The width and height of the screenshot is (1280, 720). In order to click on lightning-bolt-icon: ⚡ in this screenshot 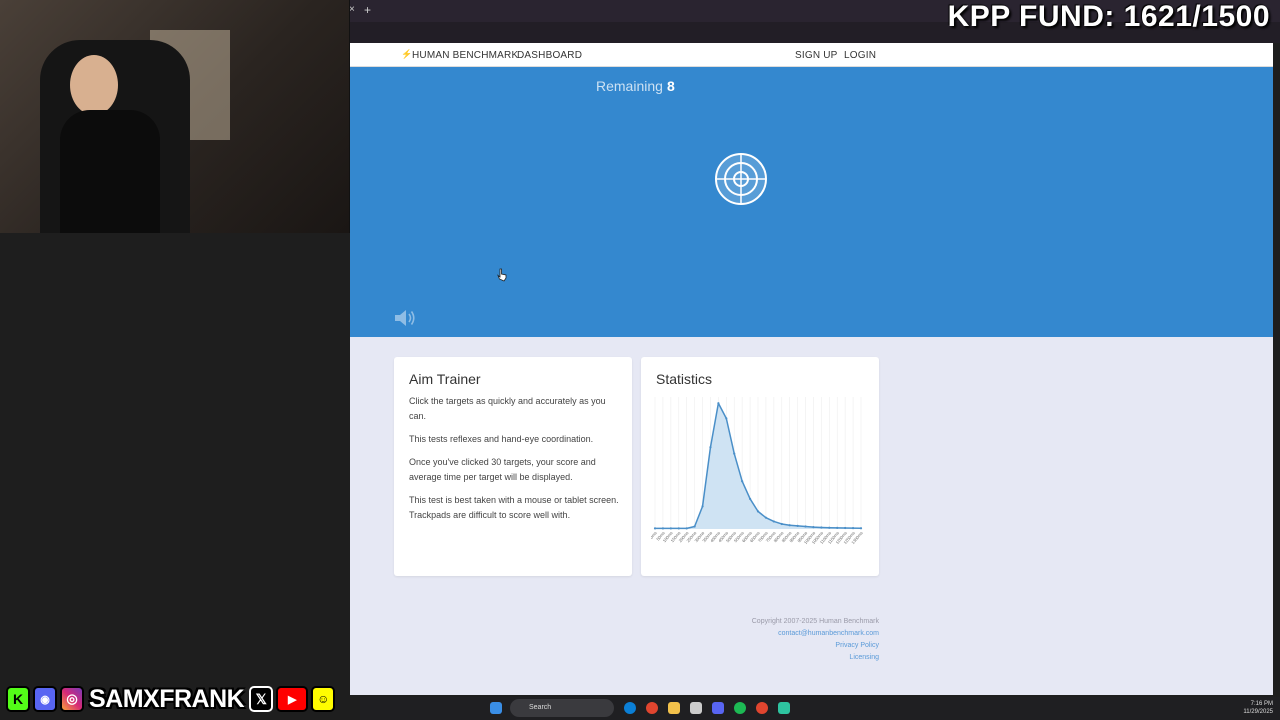, I will do `click(407, 54)`.